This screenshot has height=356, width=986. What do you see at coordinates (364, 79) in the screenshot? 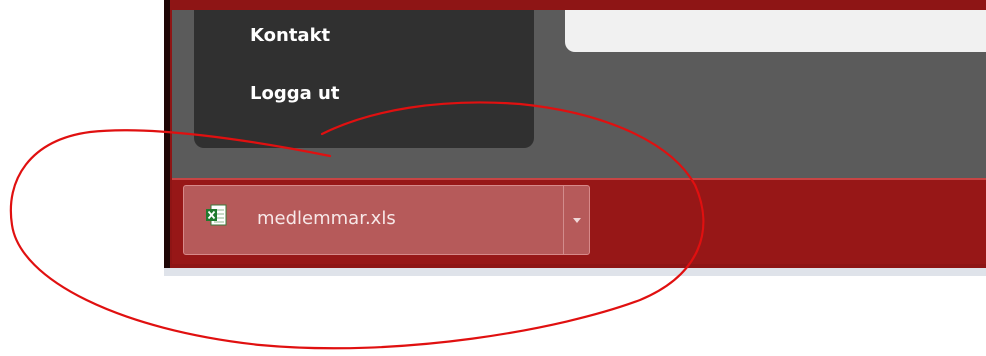
I see `navigation-panel: Kontakt Logga ut` at bounding box center [364, 79].